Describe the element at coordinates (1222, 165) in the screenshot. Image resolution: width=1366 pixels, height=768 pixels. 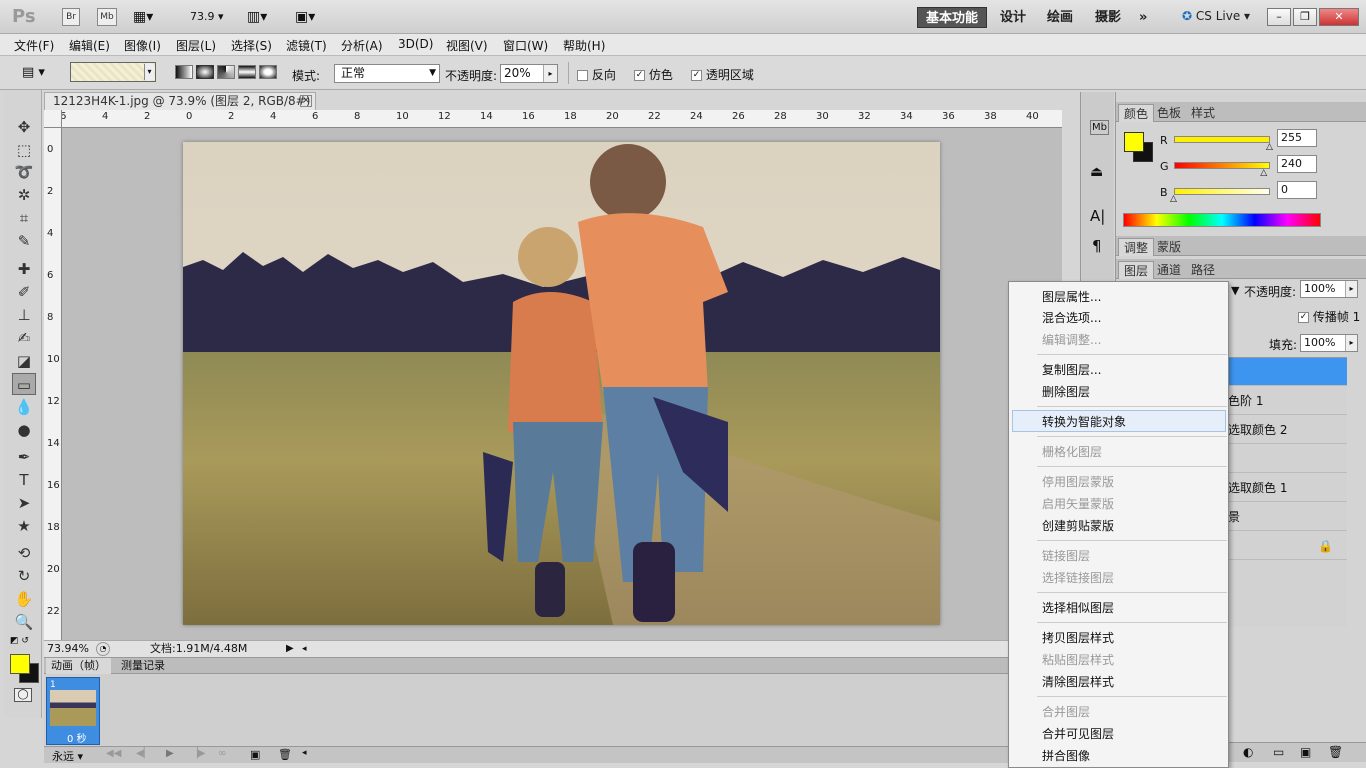
I see `g-slider` at that location.